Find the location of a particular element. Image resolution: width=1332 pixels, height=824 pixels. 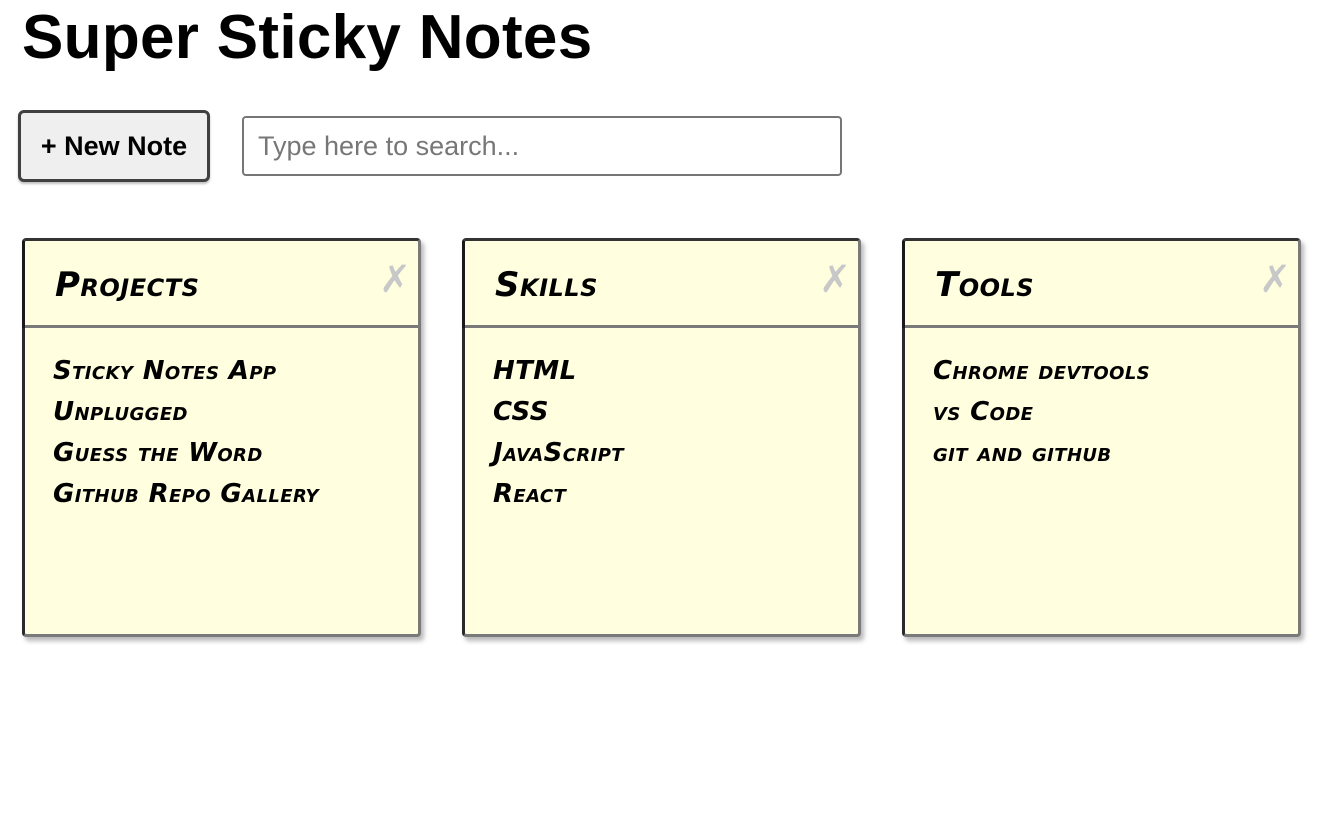

note-title: Projects is located at coordinates (127, 285).